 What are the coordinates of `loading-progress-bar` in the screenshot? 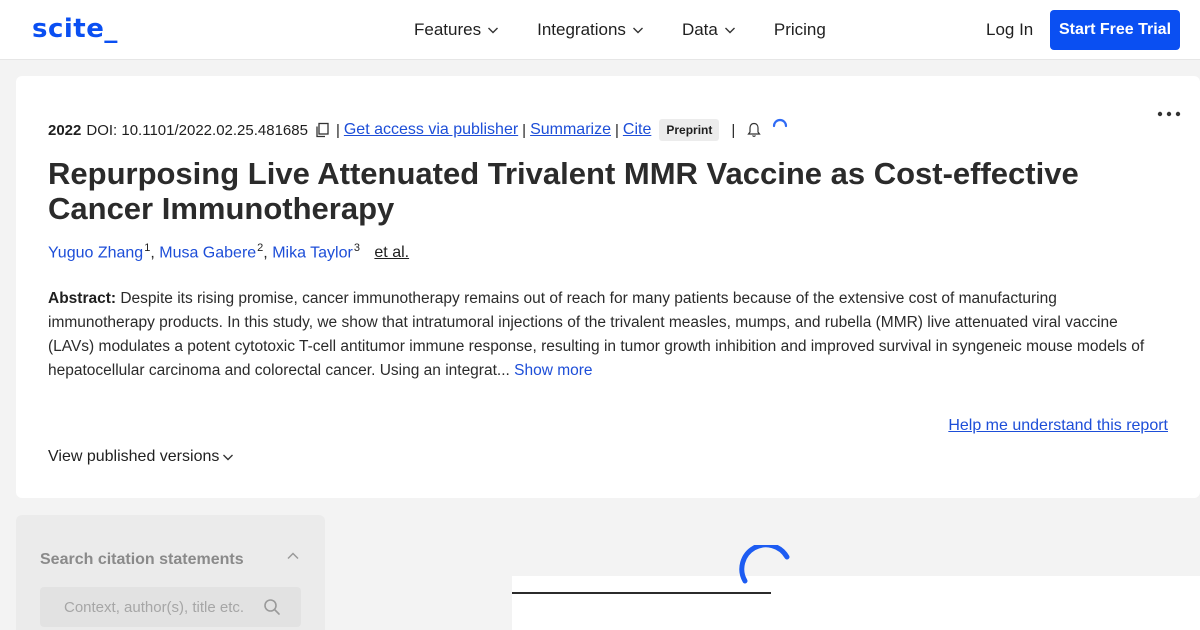 It's located at (641, 593).